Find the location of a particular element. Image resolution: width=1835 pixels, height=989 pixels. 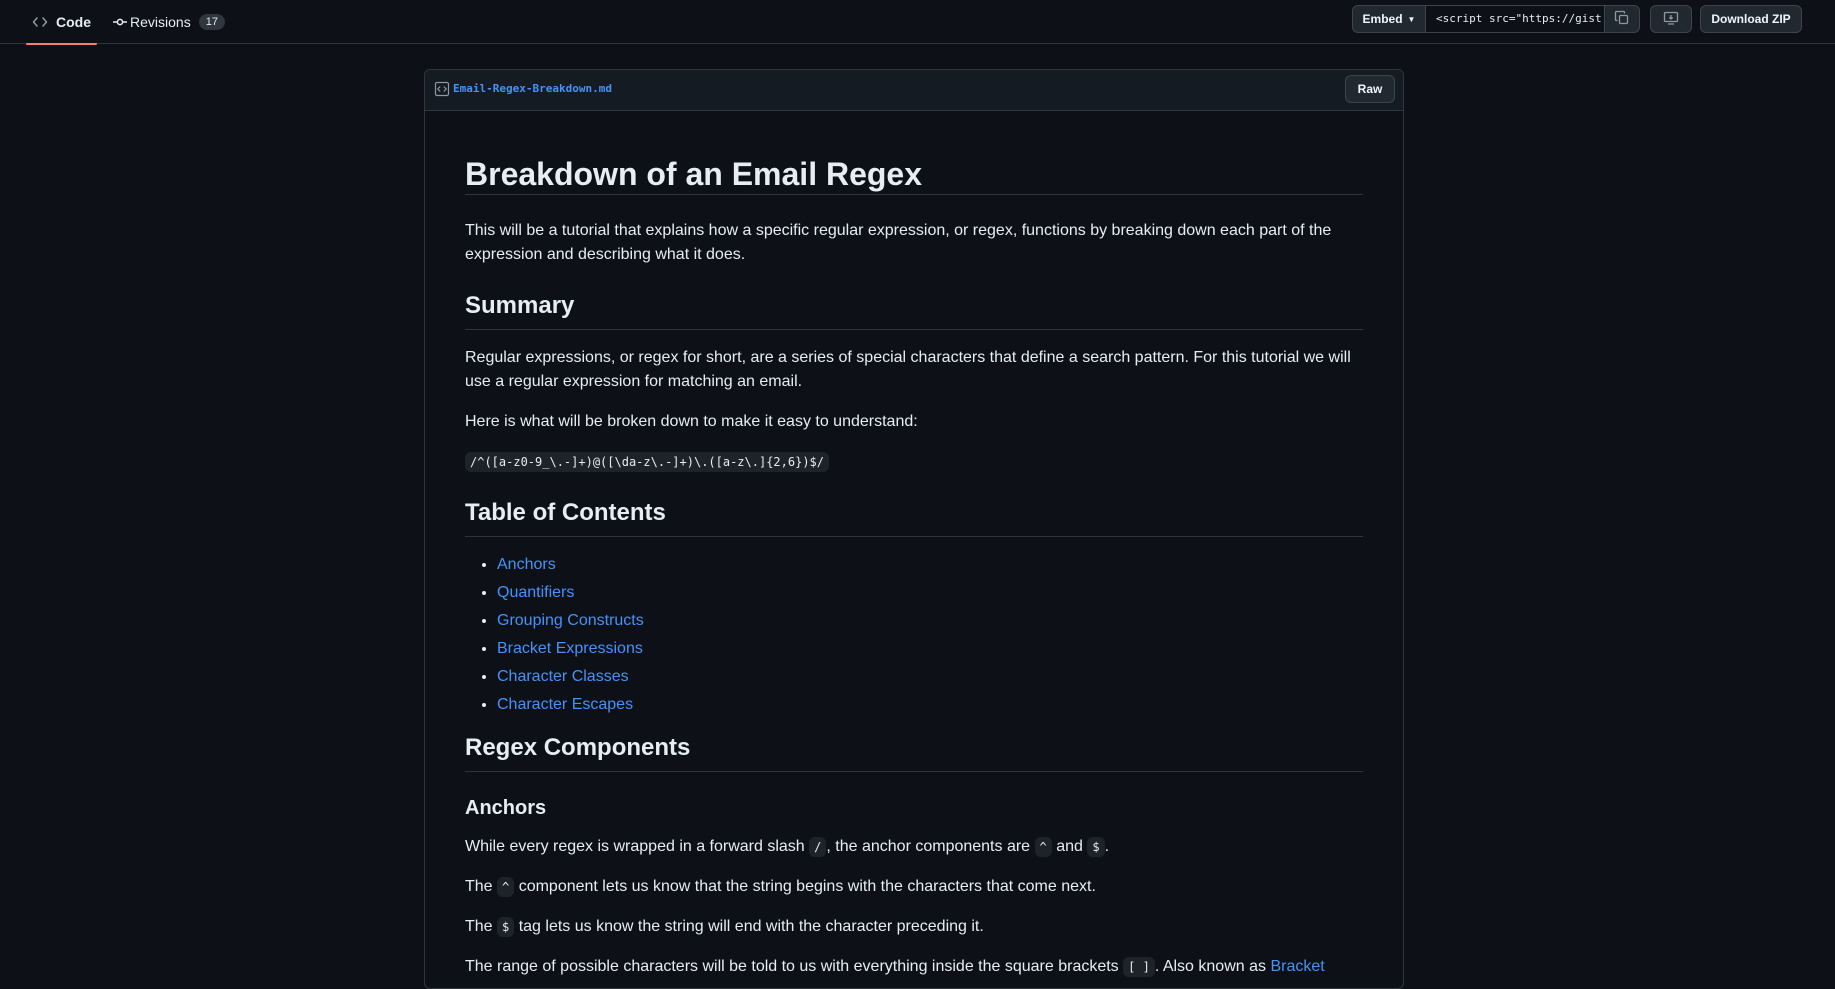

copy-button is located at coordinates (1622, 19).